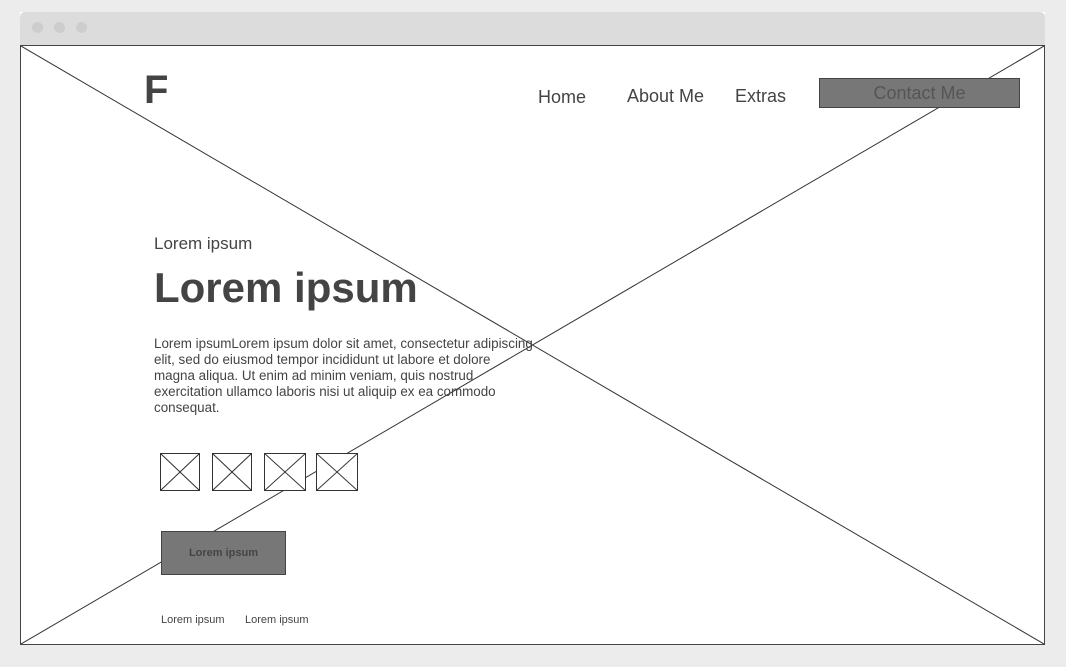 The height and width of the screenshot is (667, 1066). I want to click on hero-cta-button: Lorem ipsum, so click(223, 553).